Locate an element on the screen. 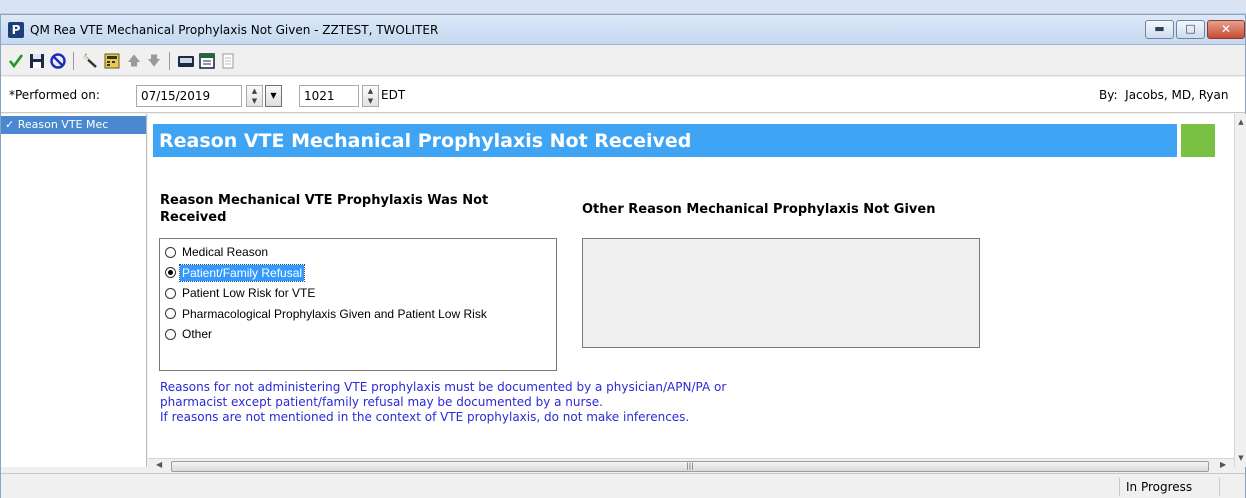 This screenshot has height=498, width=1246. maximize-button: □ is located at coordinates (1190, 29).